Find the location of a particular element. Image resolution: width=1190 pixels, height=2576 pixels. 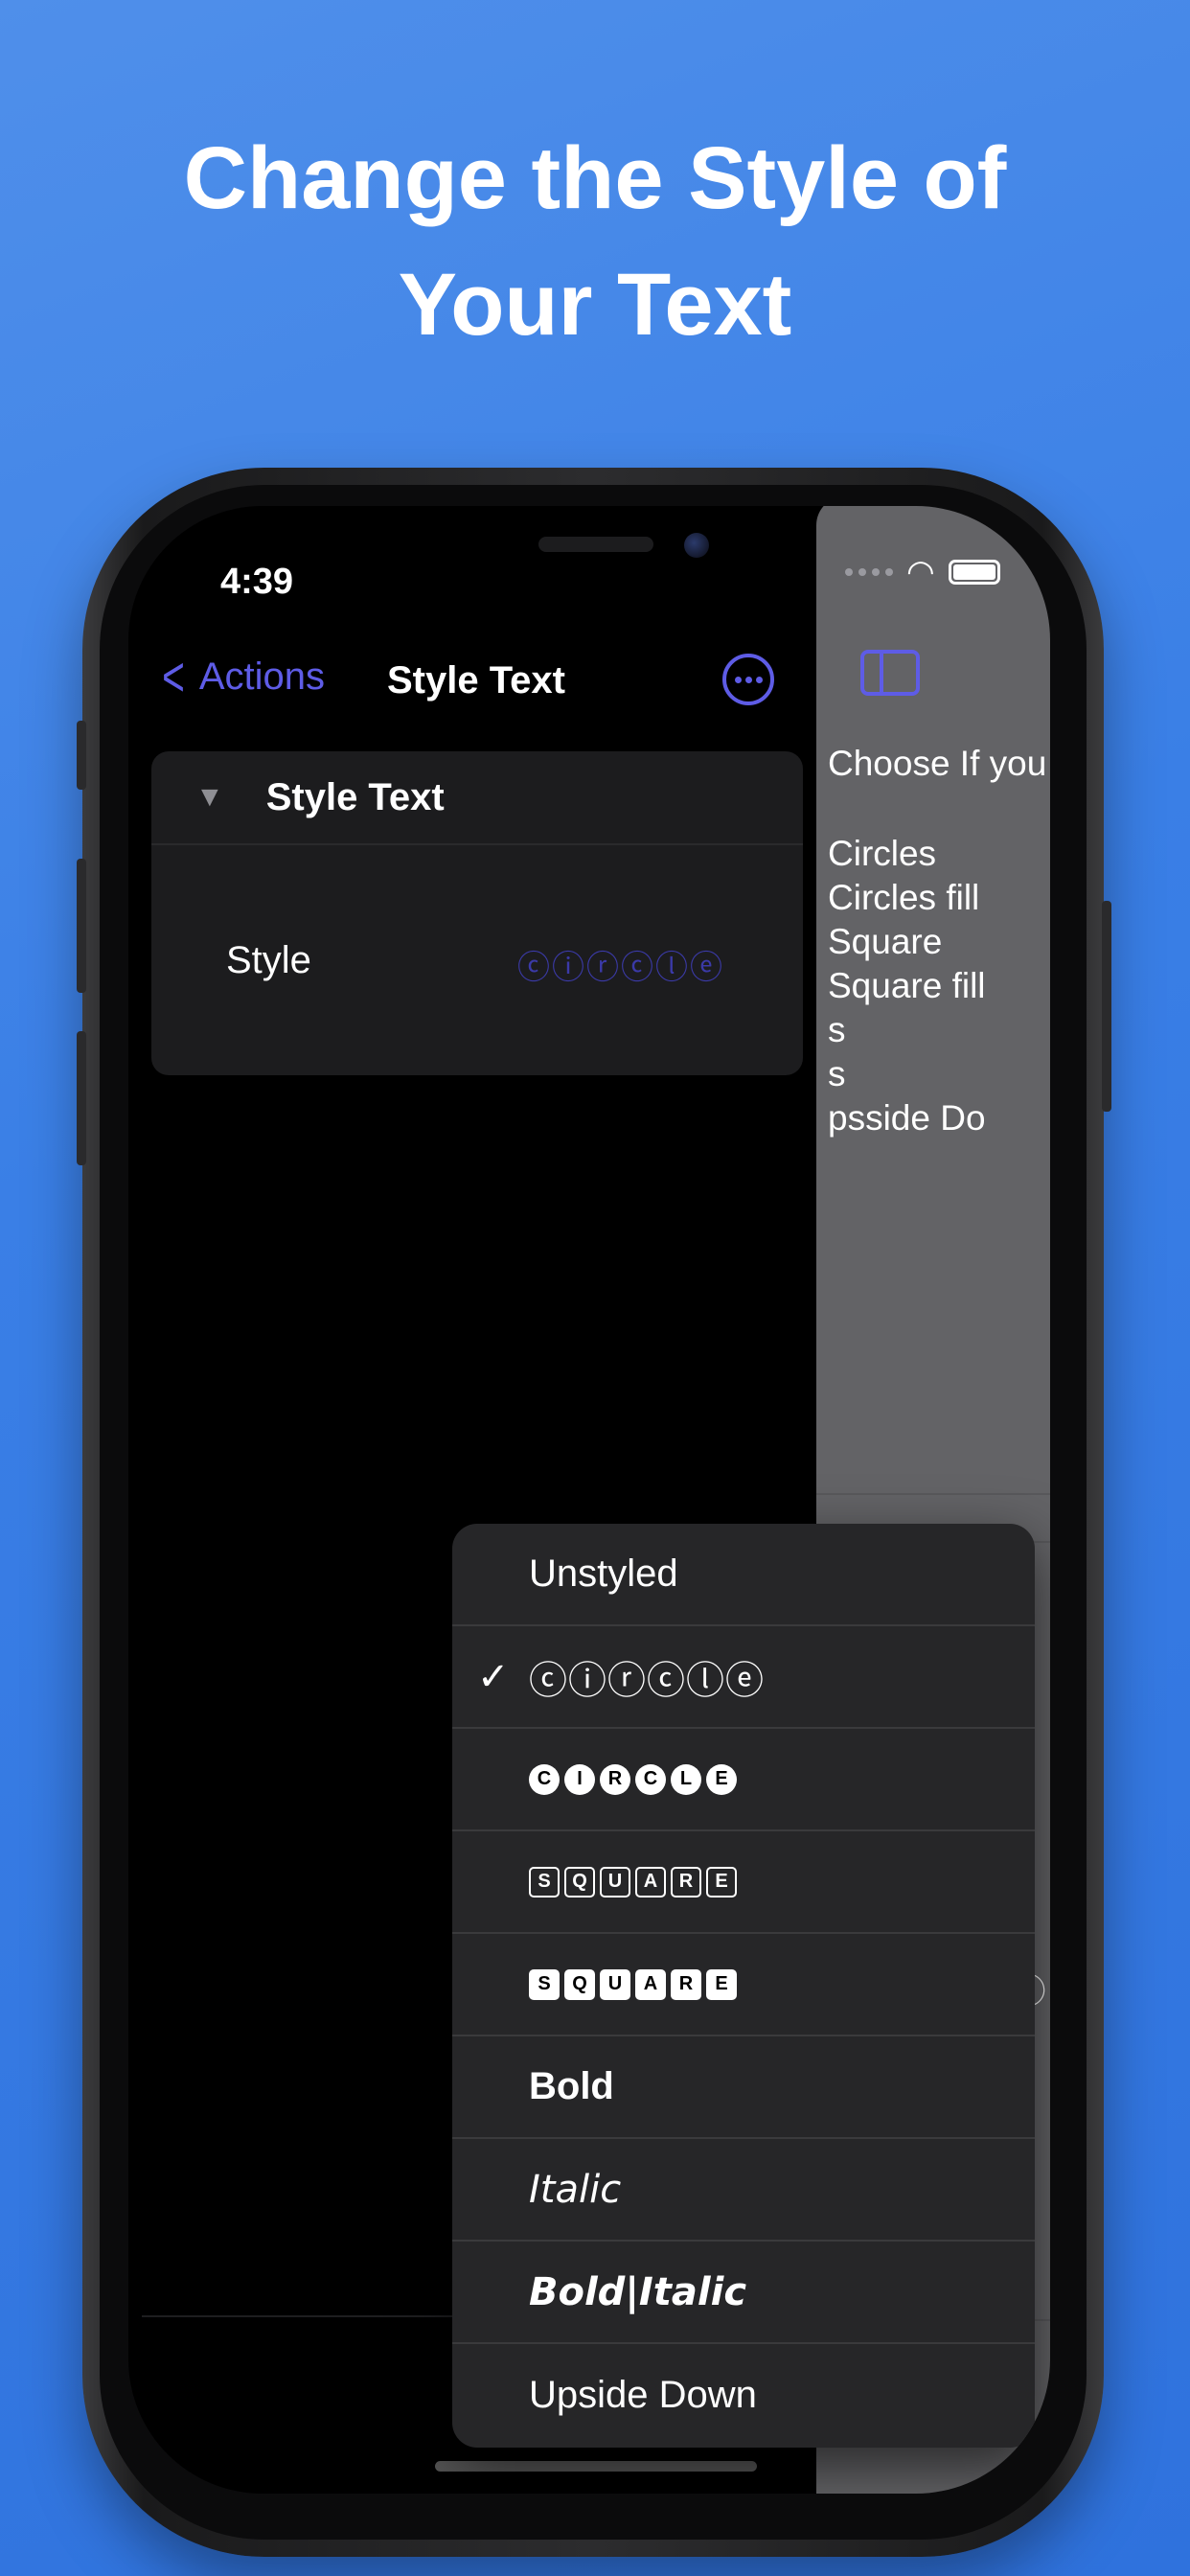

volume-down-button is located at coordinates (82, 1098).